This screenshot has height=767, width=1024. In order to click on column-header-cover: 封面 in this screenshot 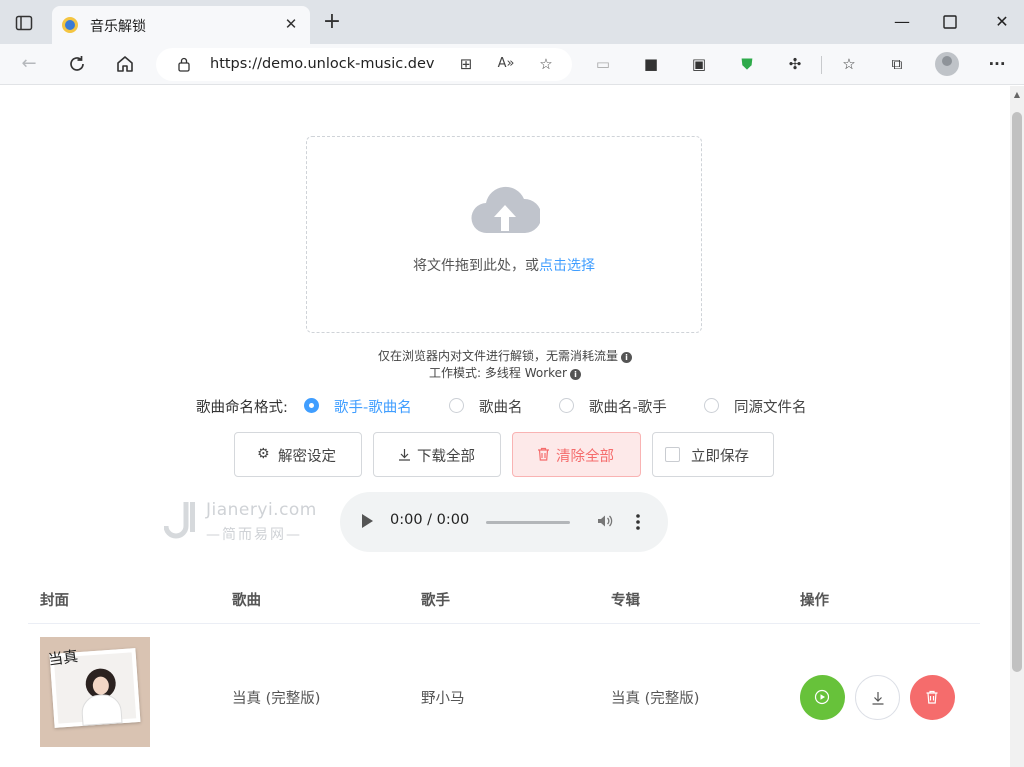, I will do `click(54, 601)`.